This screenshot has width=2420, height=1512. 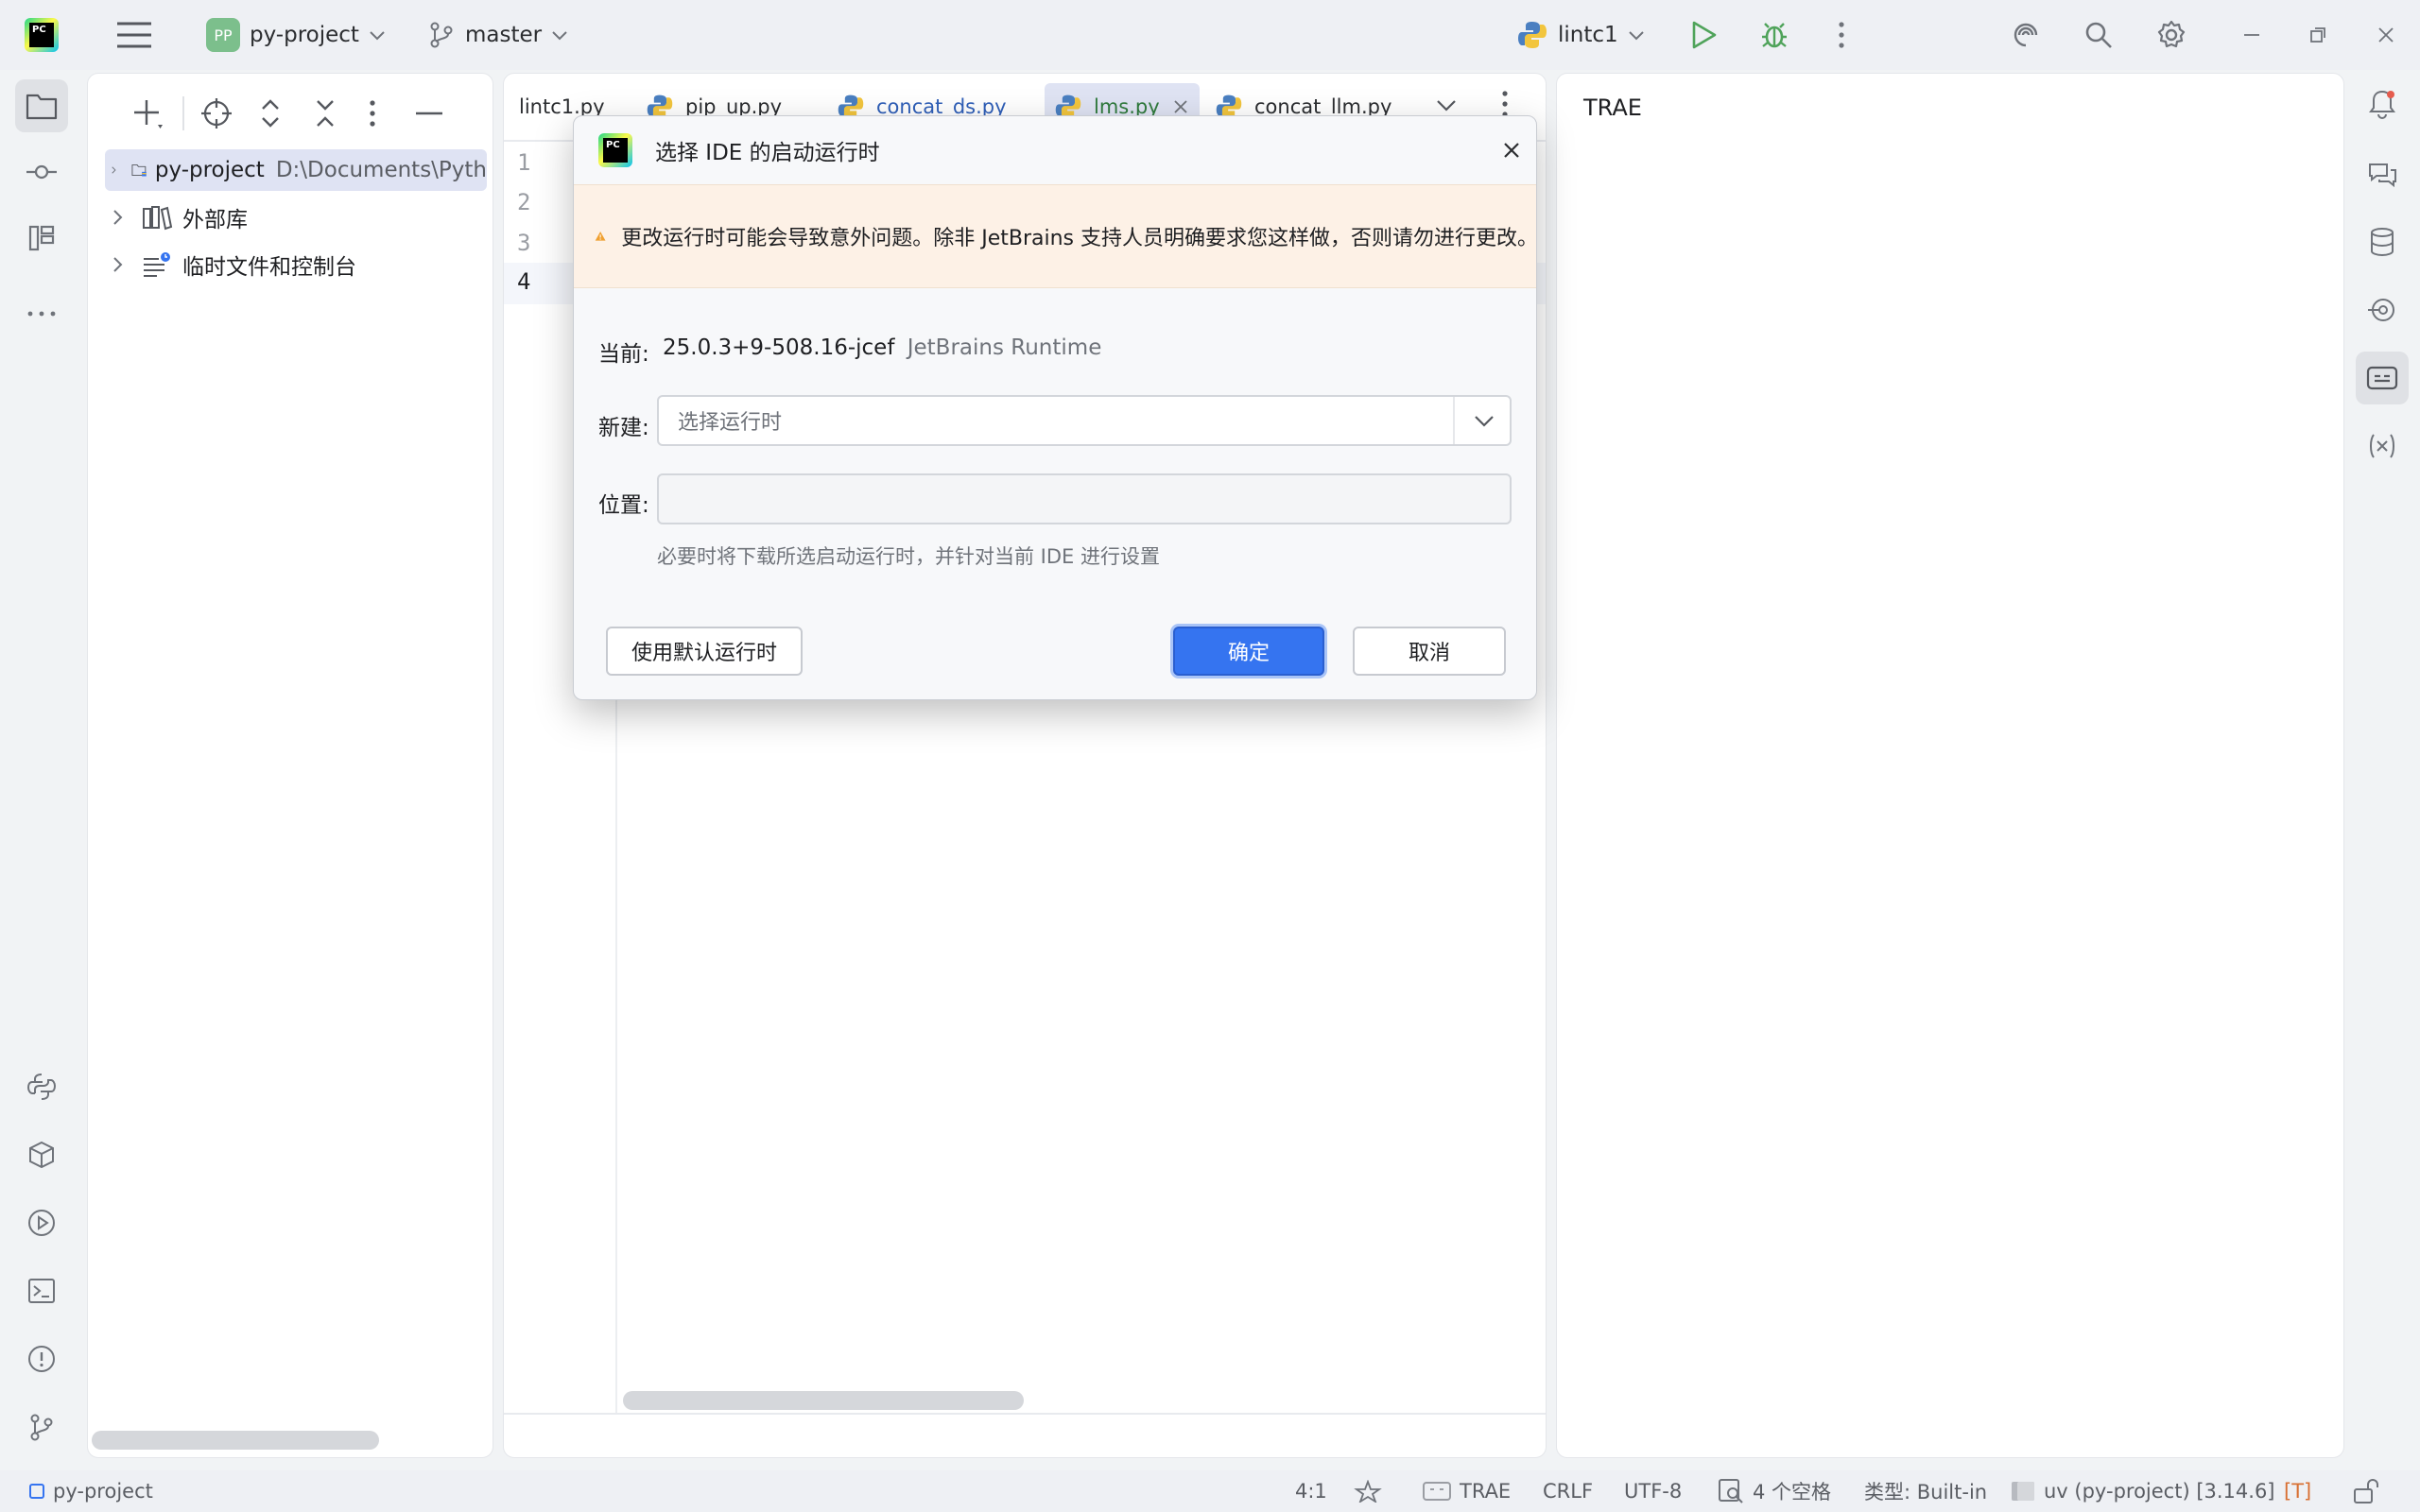 What do you see at coordinates (824, 1400) in the screenshot?
I see `editor-horizontal-scrollbar` at bounding box center [824, 1400].